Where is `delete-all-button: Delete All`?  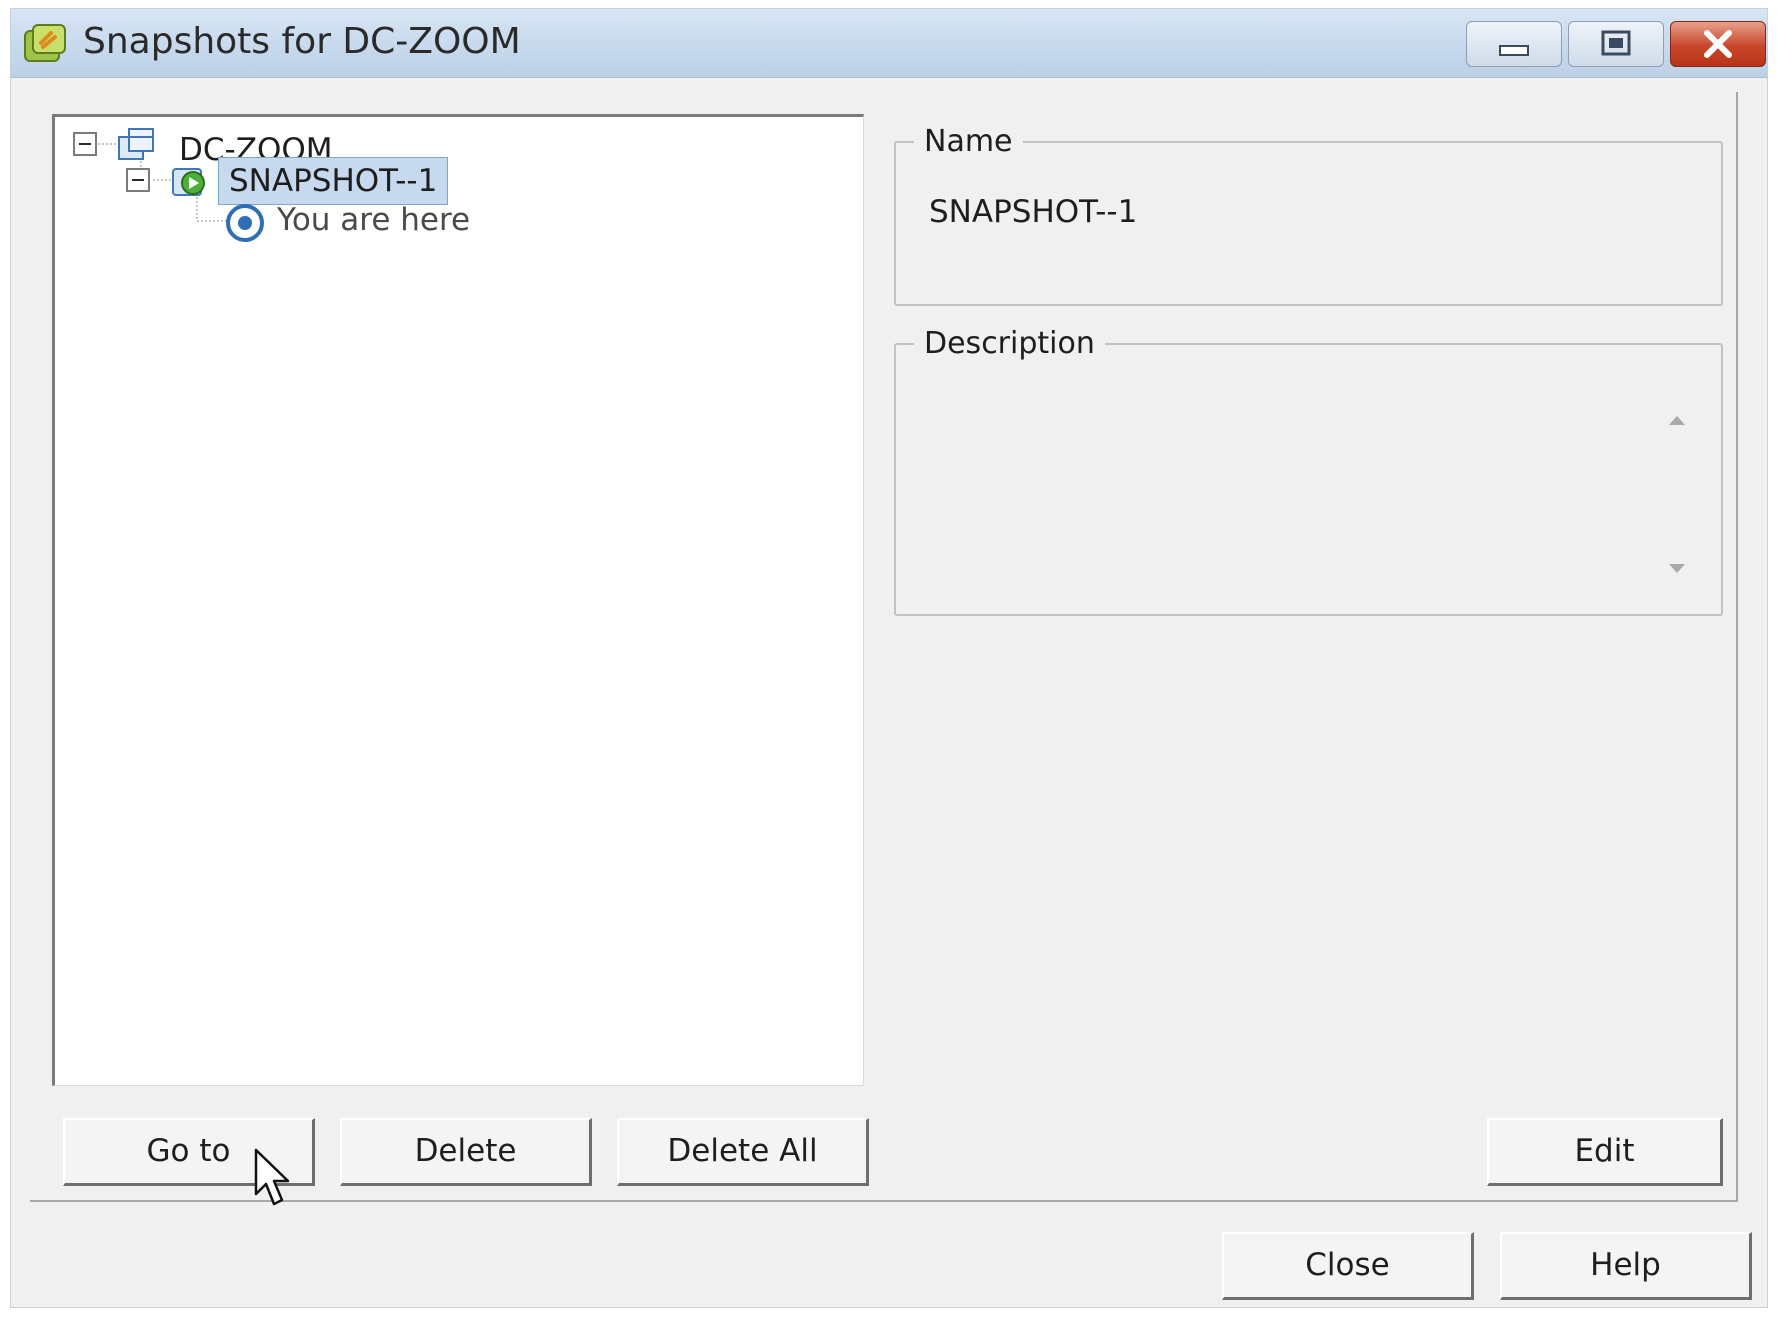
delete-all-button: Delete All is located at coordinates (743, 1152).